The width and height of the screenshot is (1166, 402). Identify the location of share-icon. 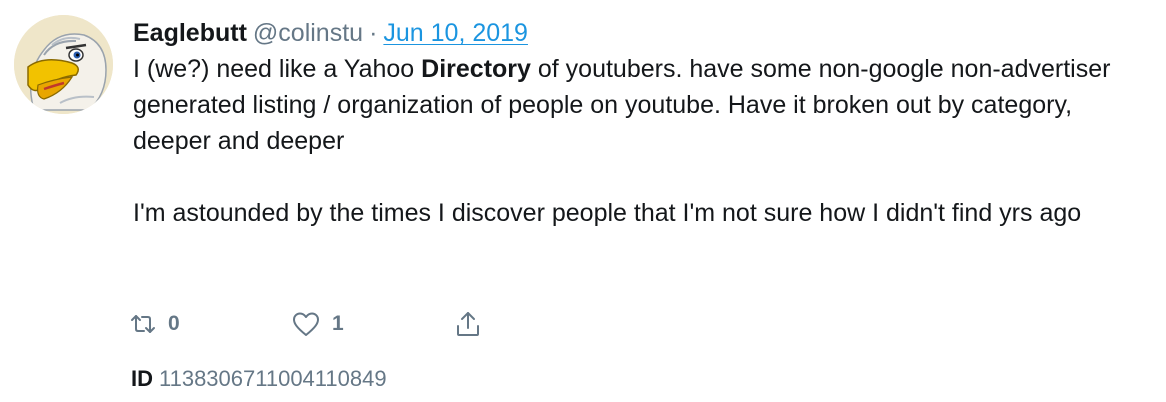
(468, 324).